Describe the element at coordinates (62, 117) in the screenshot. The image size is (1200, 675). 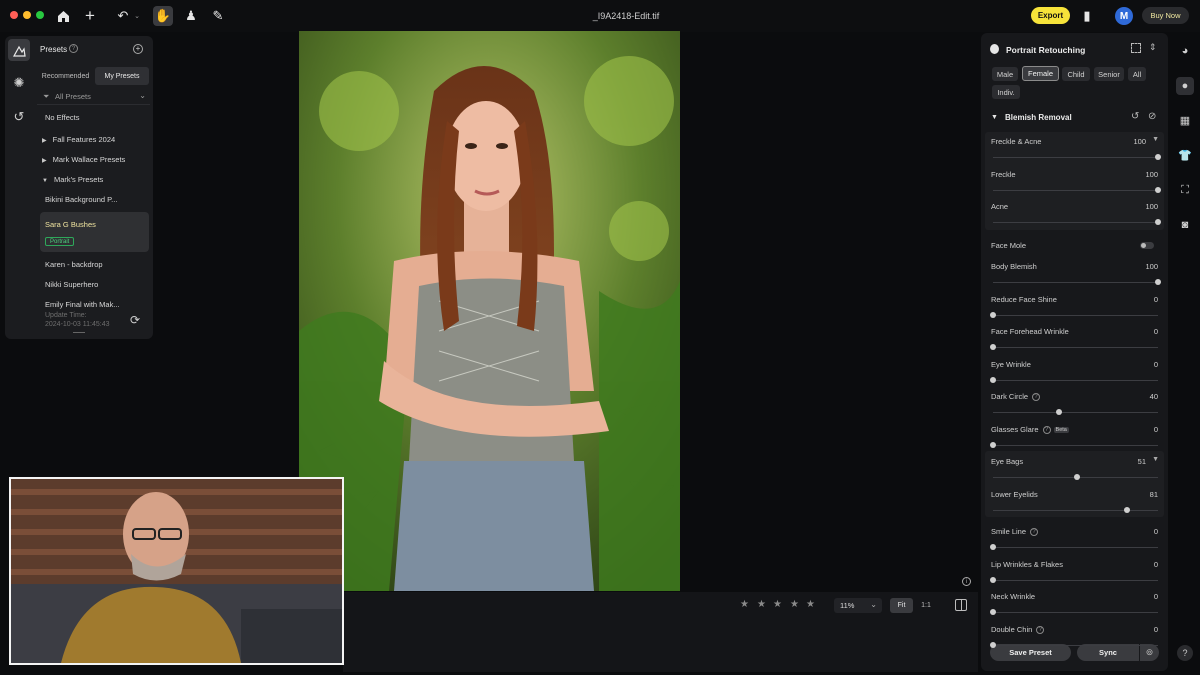
I see `preset-no-effects: No Effects` at that location.